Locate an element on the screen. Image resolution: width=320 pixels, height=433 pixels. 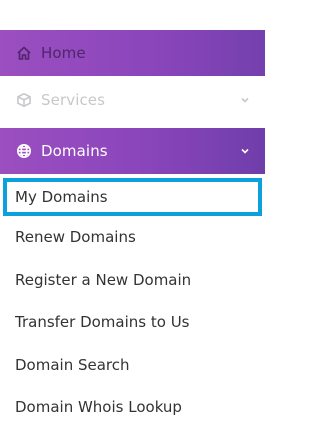
submenu-item-transfer-domains: Transfer Domains to Us is located at coordinates (132, 322).